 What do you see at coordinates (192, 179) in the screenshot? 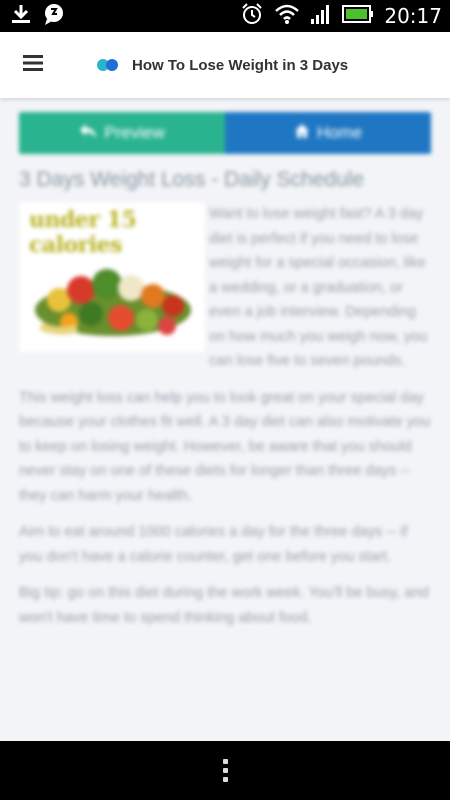
I see `article-title: 3 Days Weight Loss - Daily Schedule` at bounding box center [192, 179].